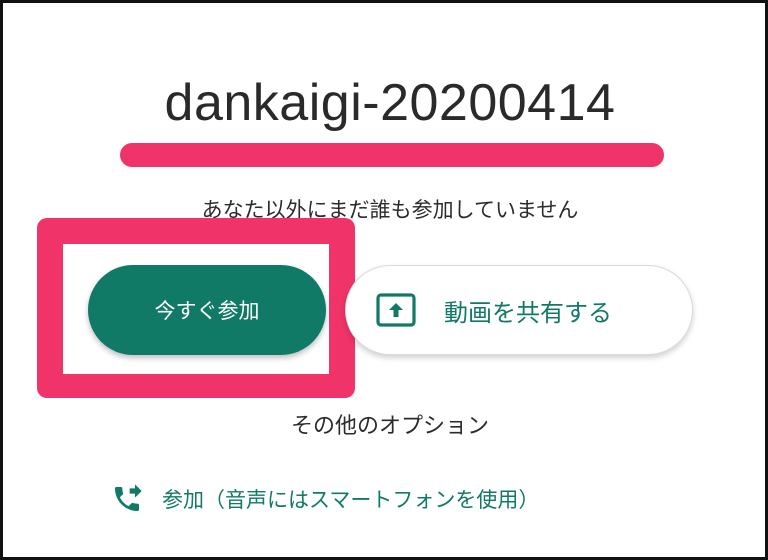  I want to click on phone-forwarded-icon, so click(127, 499).